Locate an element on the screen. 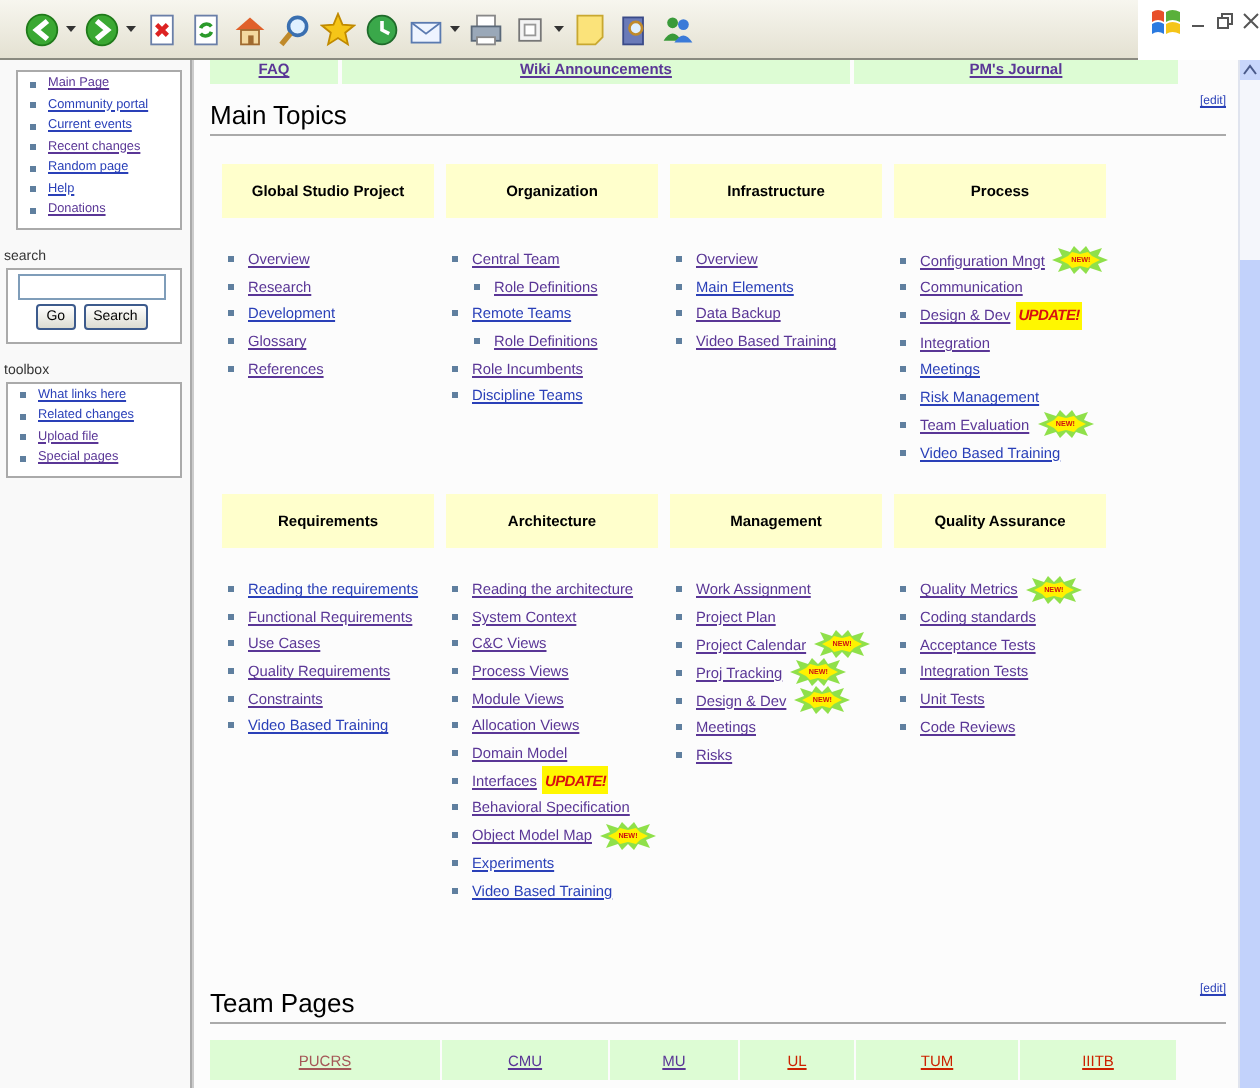 The width and height of the screenshot is (1260, 1088). star-icon is located at coordinates (338, 29).